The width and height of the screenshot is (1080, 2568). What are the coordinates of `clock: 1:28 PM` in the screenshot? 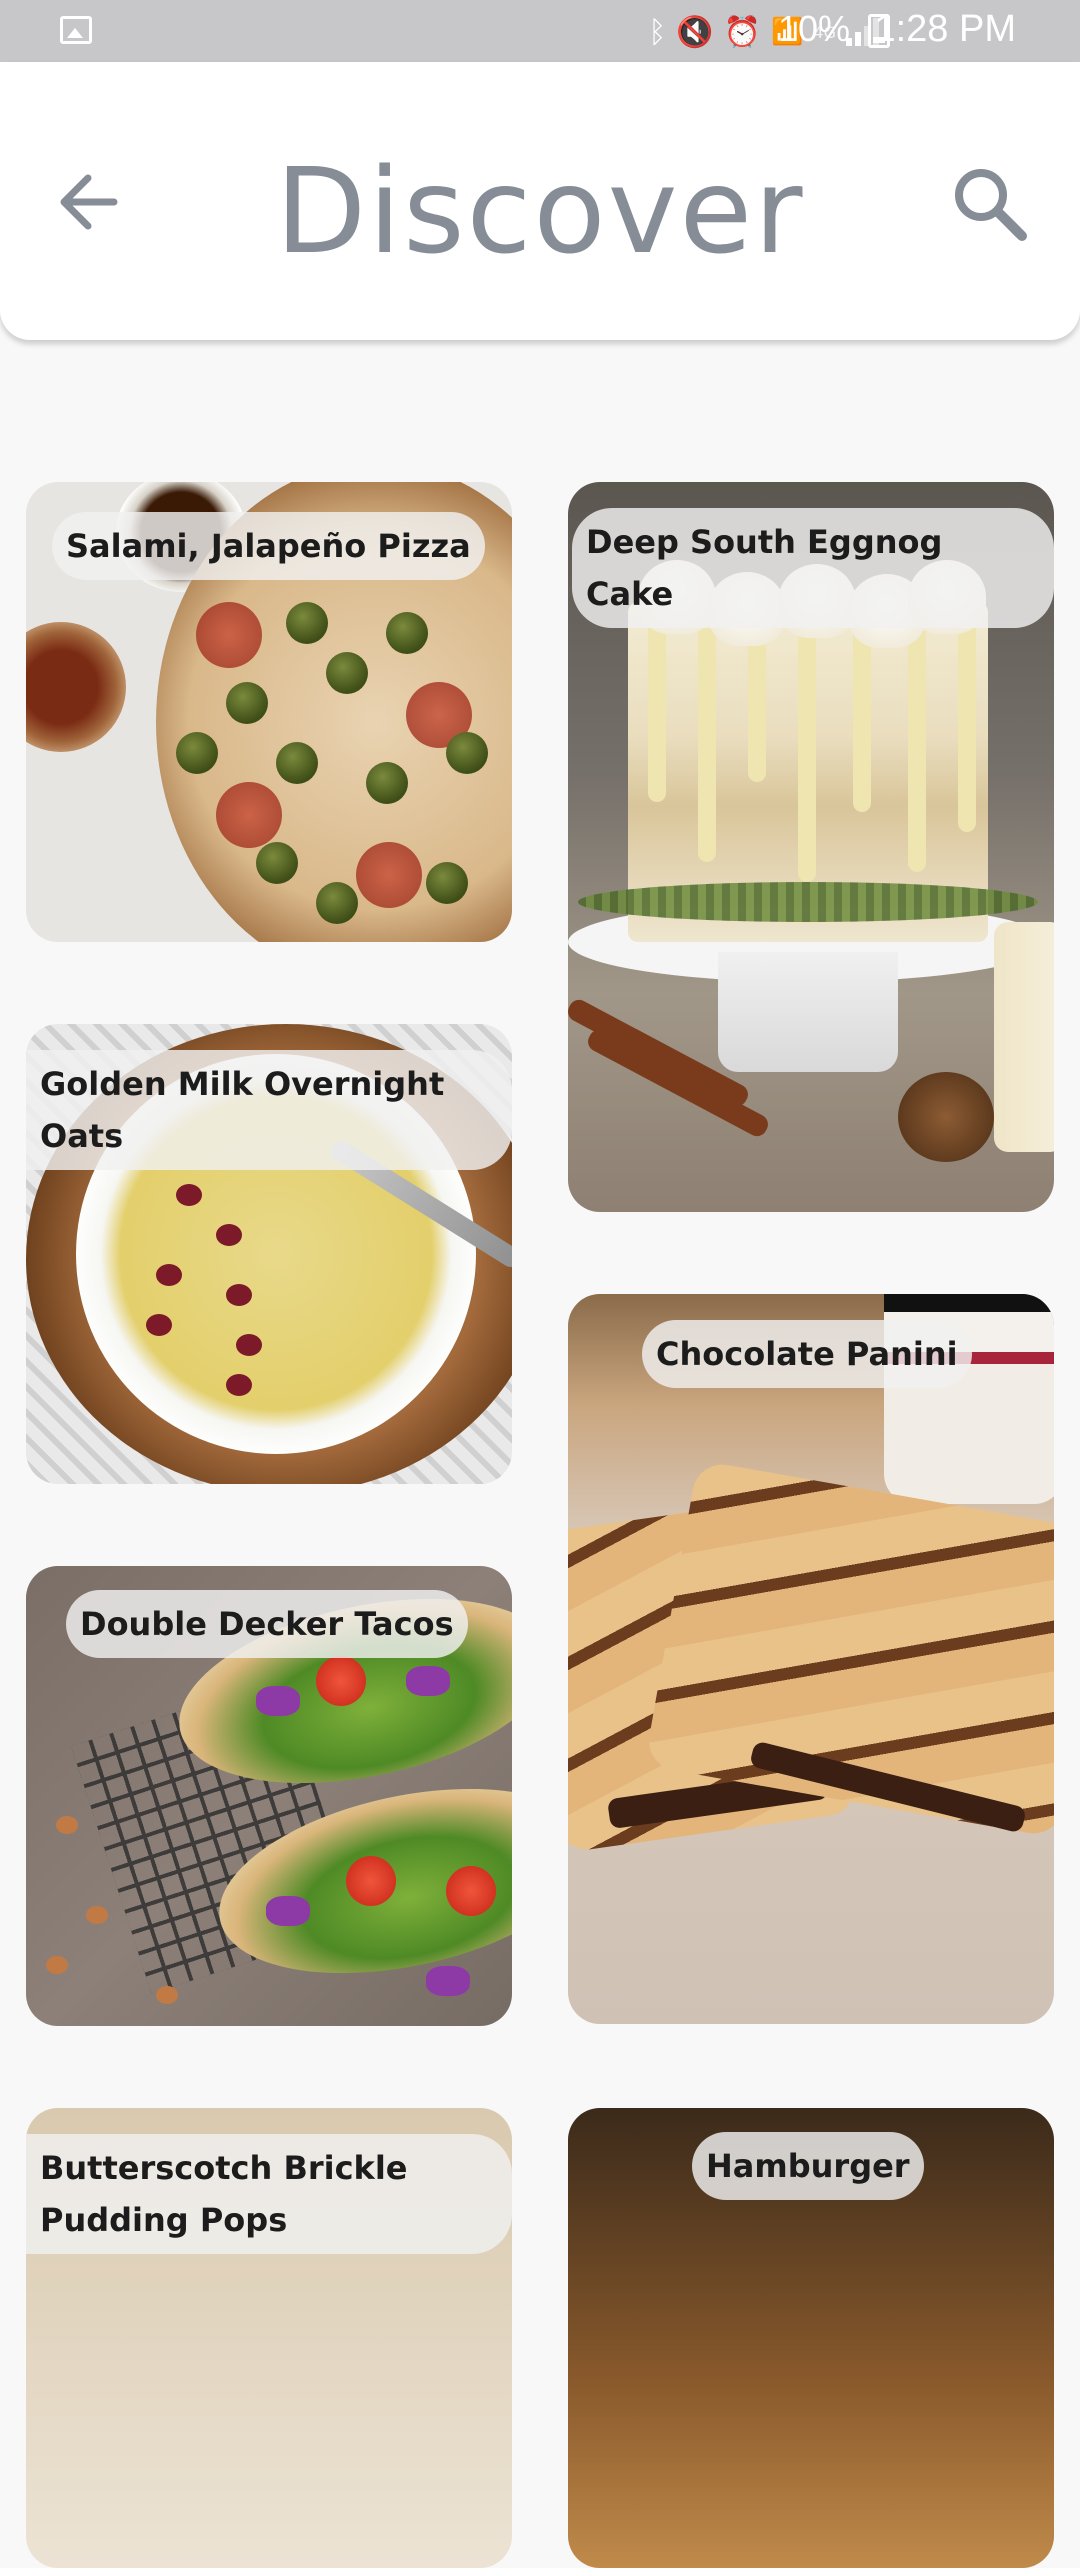 It's located at (945, 29).